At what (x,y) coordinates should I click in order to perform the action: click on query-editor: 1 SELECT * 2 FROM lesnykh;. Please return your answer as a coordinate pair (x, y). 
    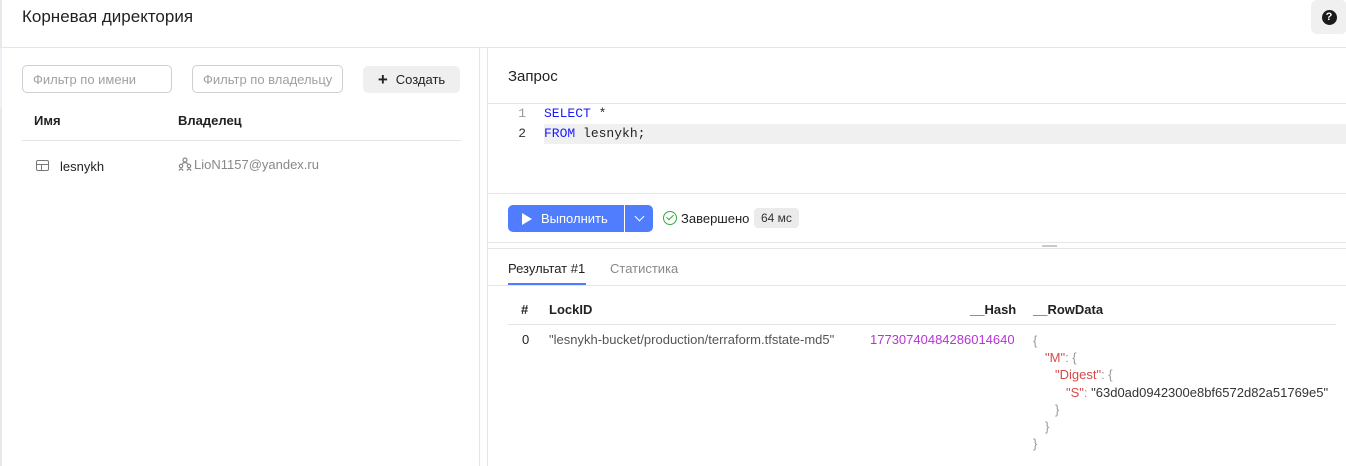
    Looking at the image, I should click on (917, 148).